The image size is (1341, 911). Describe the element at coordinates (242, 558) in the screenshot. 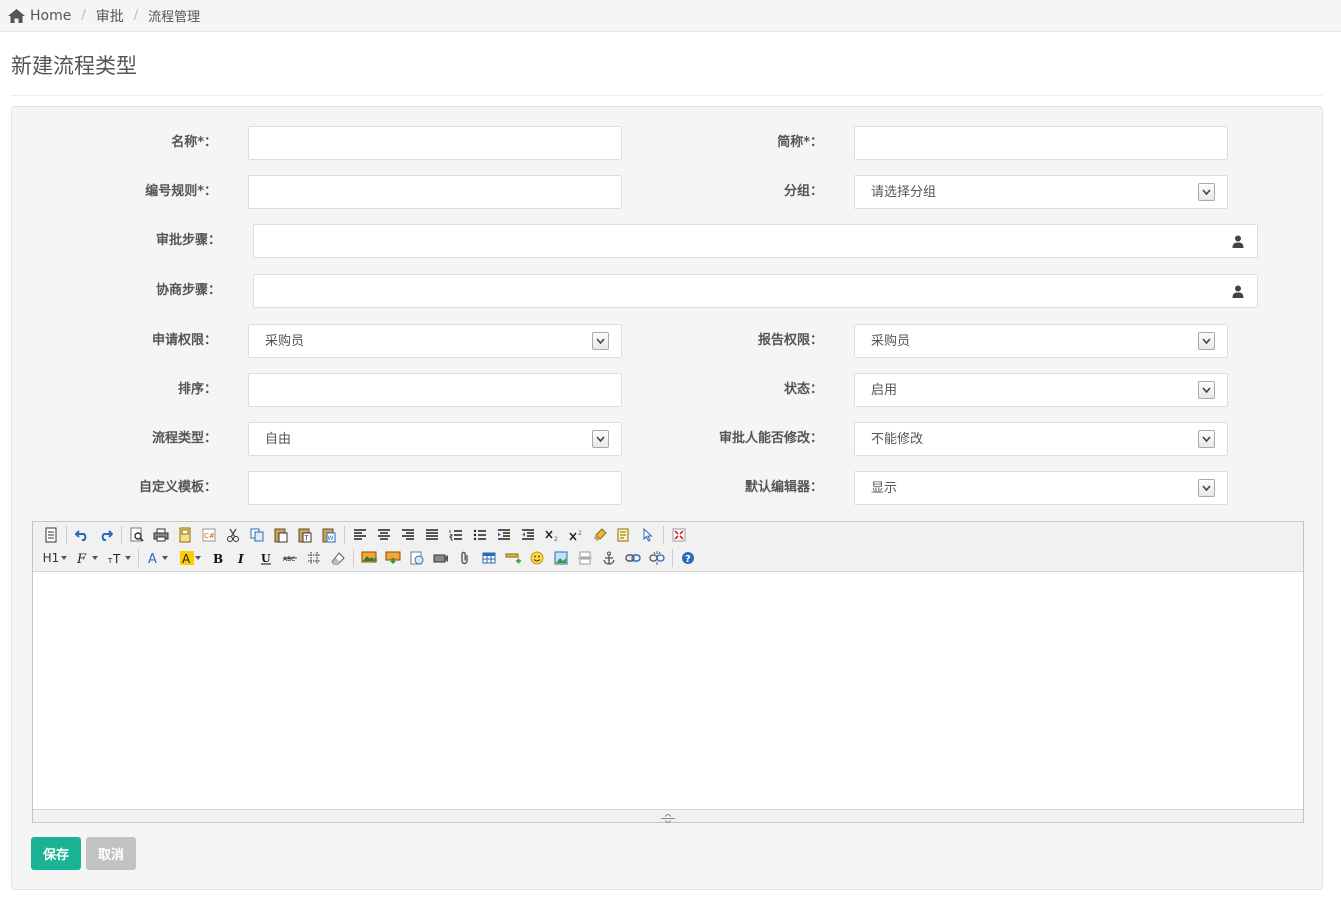

I see `italic-icon: I` at that location.